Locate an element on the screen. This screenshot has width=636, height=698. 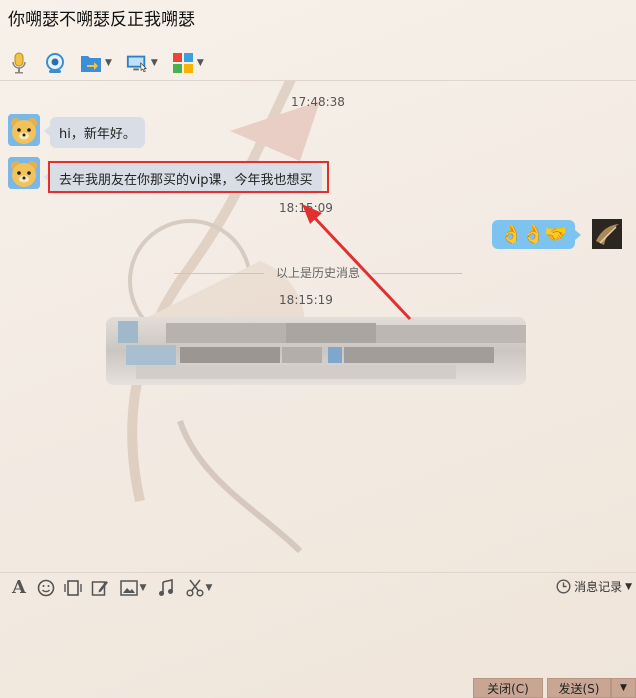
file-transfer-button: ▼ is located at coordinates (96, 63).